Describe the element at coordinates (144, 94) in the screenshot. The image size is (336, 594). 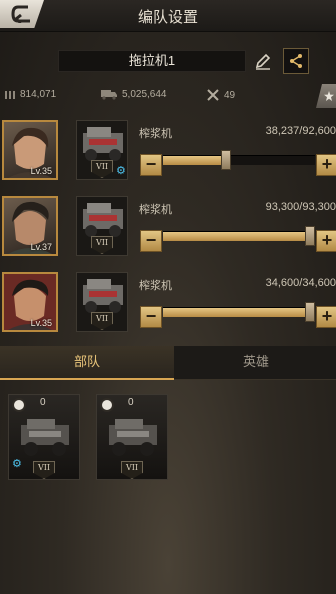
I see `load-value: 5,025,644` at that location.